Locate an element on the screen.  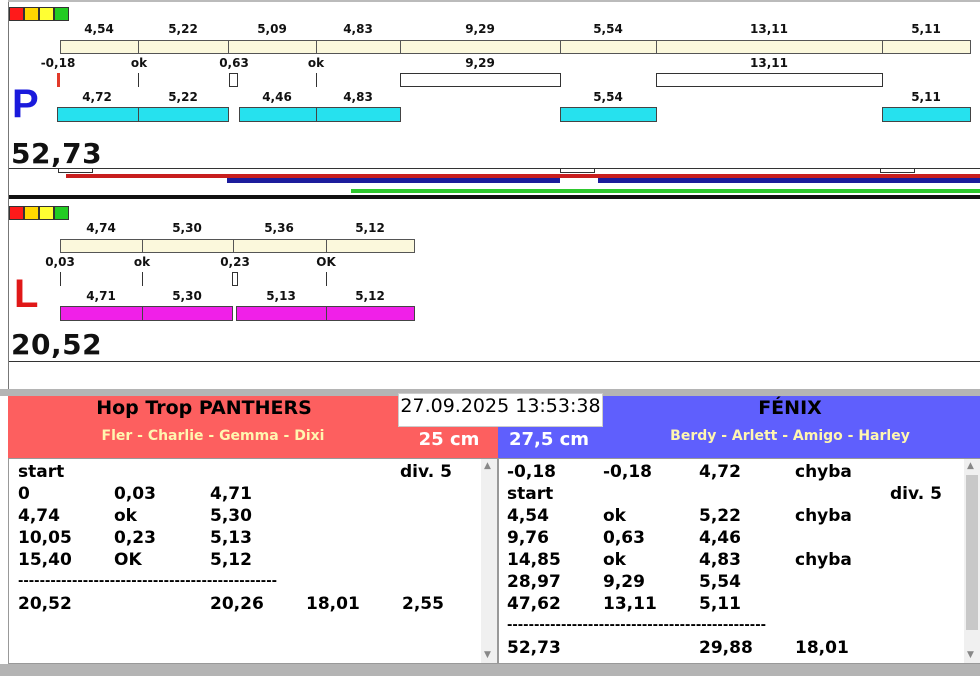
cell: 9,29 is located at coordinates (624, 582).